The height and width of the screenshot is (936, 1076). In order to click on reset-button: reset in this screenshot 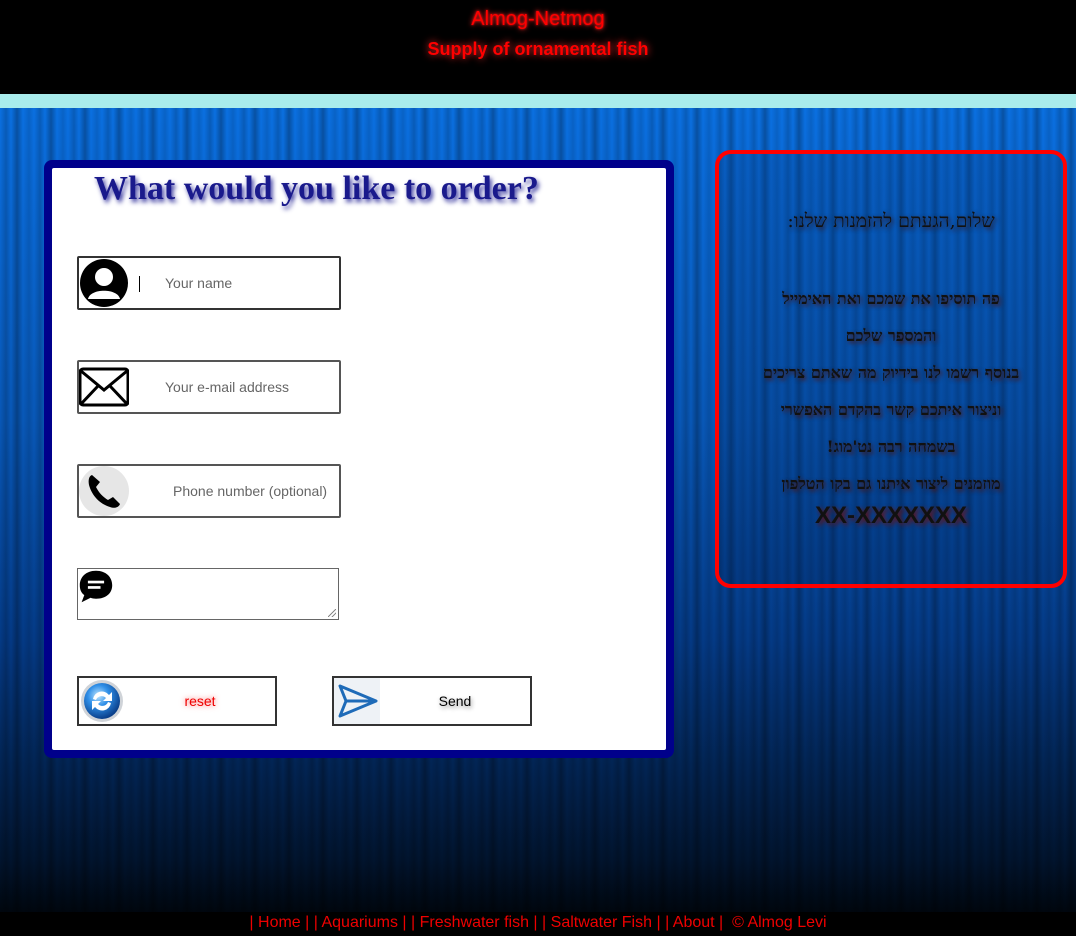, I will do `click(177, 701)`.